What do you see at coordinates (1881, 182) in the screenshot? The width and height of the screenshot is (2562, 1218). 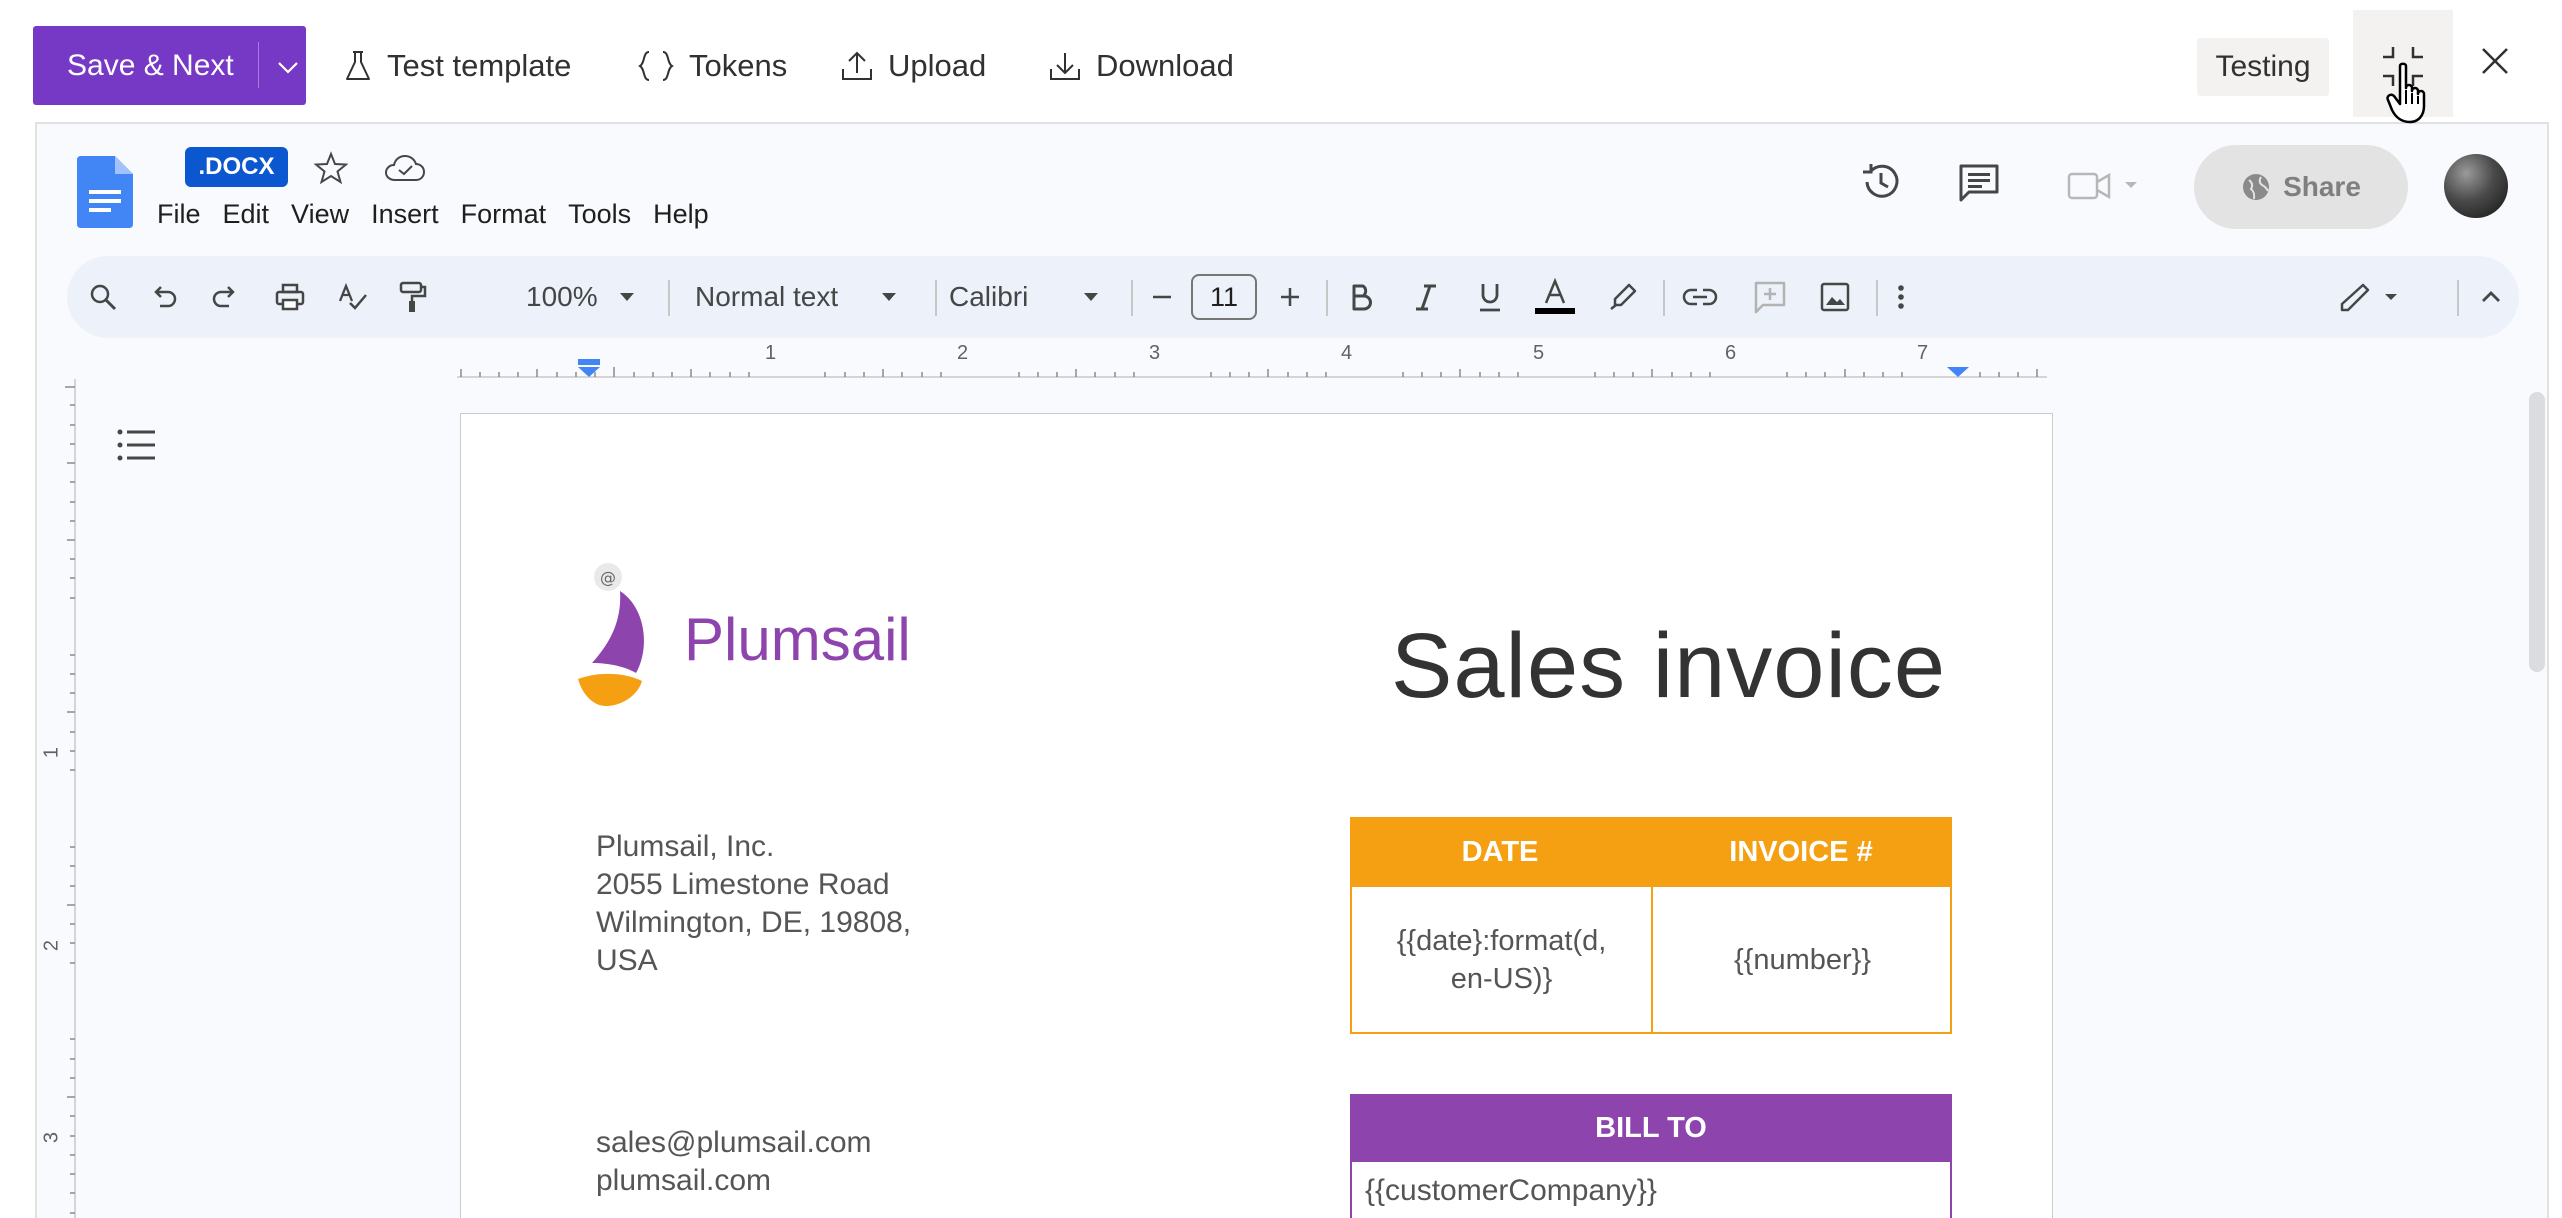 I see `version-history-icon` at bounding box center [1881, 182].